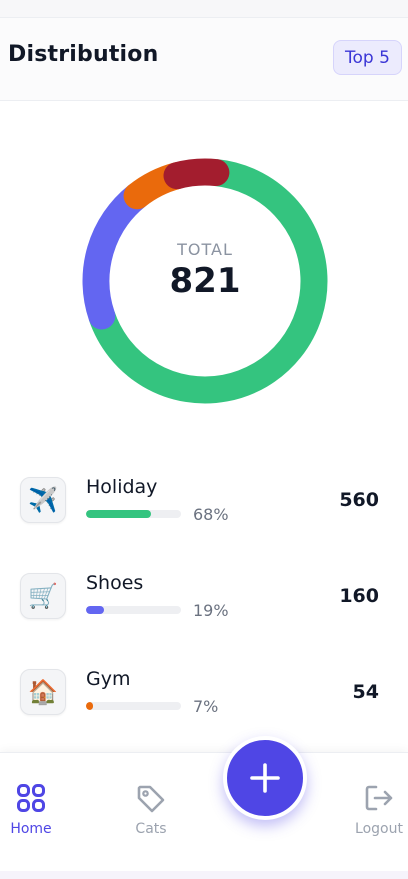 The height and width of the screenshot is (879, 408). I want to click on category-row-gym: 🏠 Gym 7% 54, so click(204, 698).